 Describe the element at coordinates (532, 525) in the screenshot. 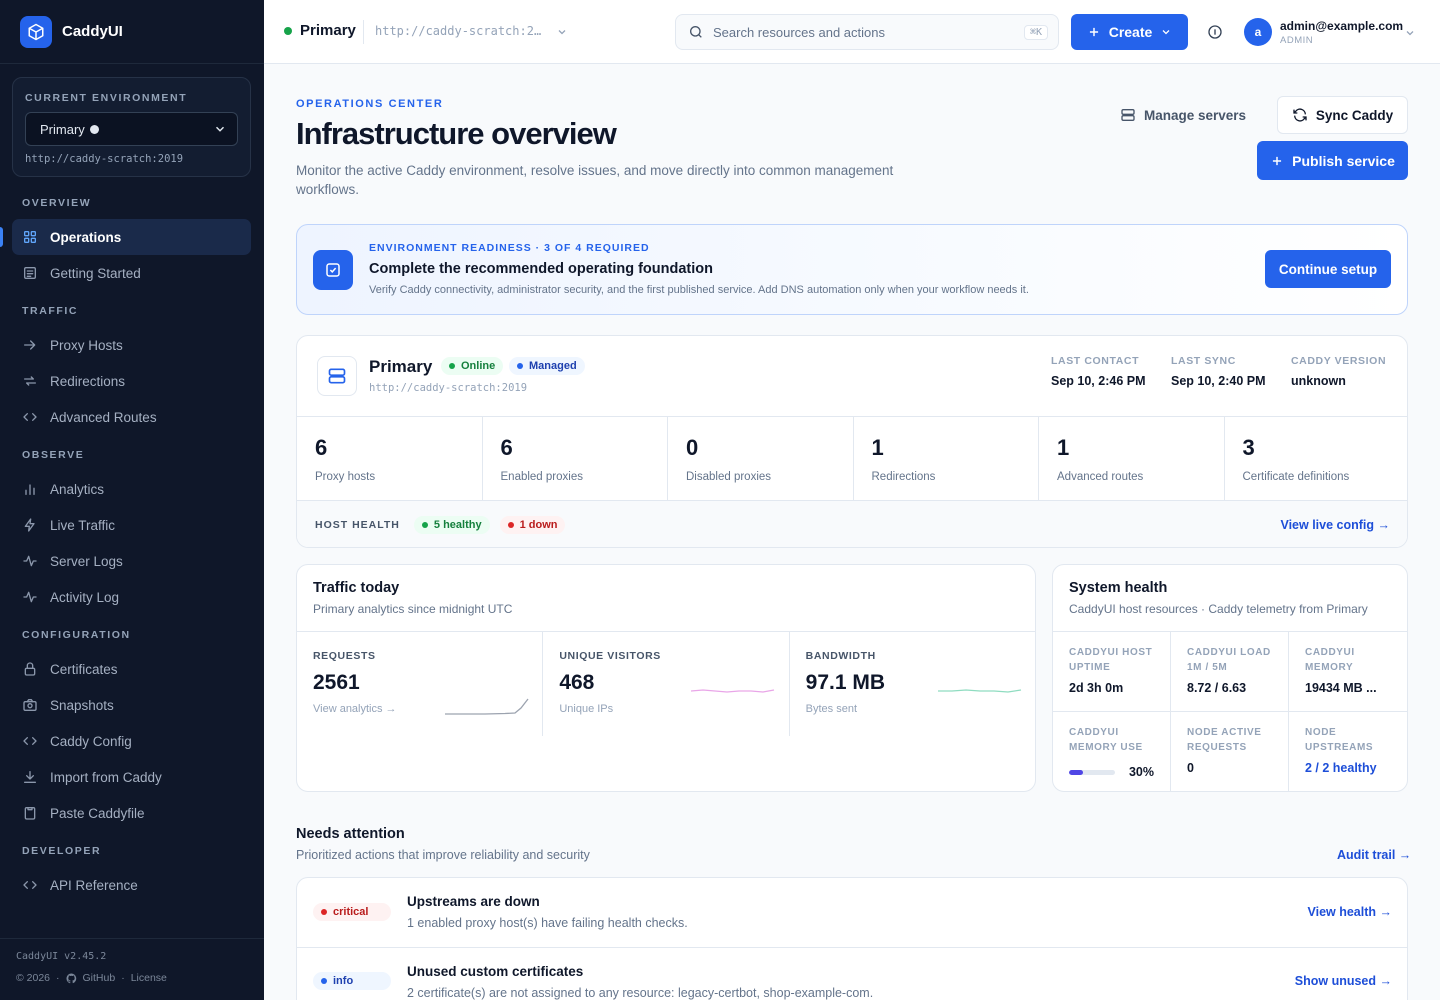

I see `down-badge: 1 down` at that location.